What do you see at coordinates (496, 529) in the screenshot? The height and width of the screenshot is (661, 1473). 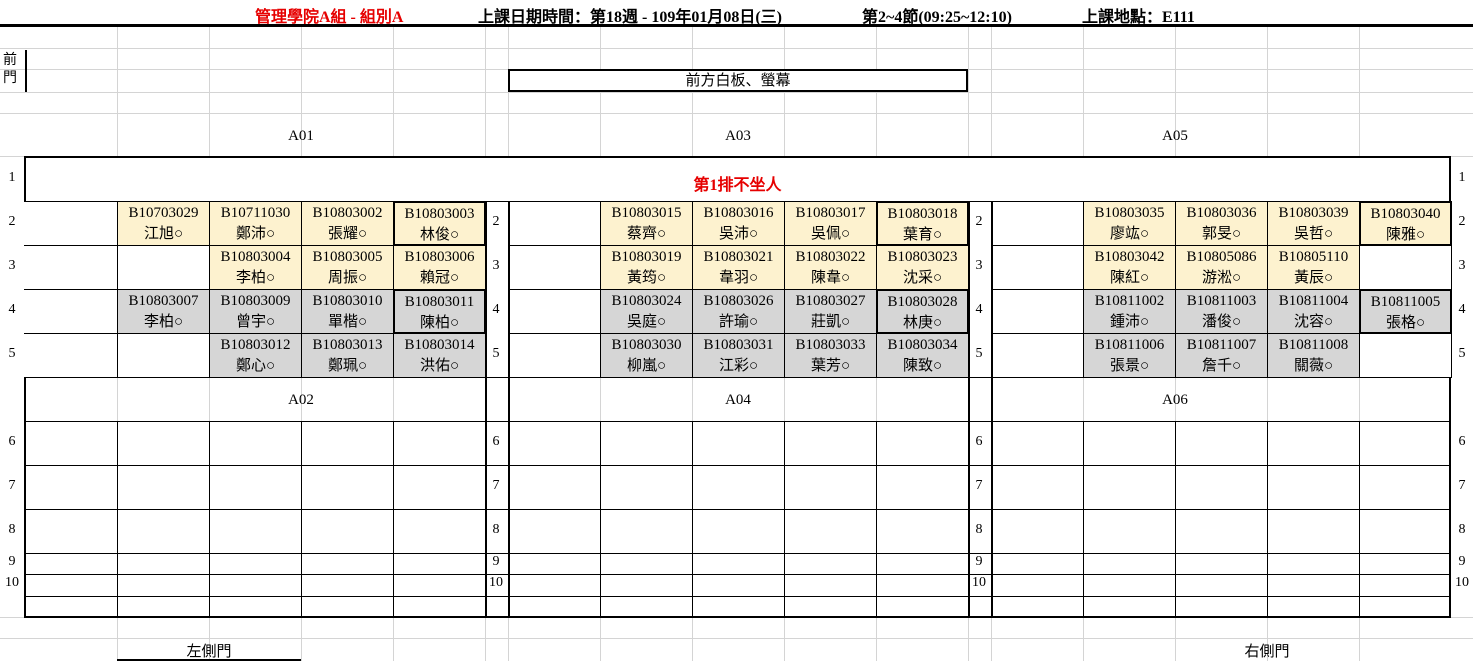 I see `row-number-aisle-1: 8` at bounding box center [496, 529].